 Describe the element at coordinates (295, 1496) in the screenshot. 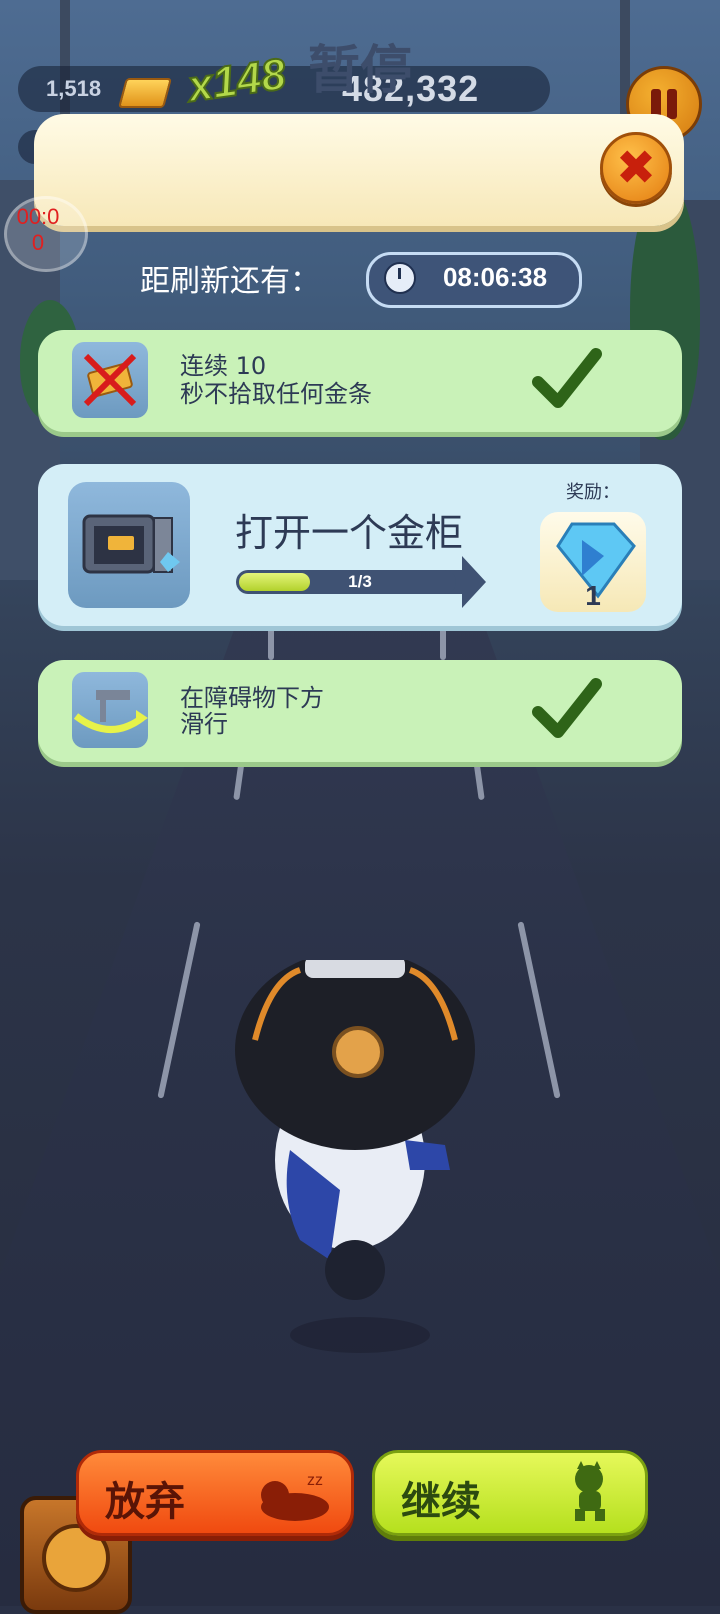

I see `sleeping-cat-icon: zz` at that location.